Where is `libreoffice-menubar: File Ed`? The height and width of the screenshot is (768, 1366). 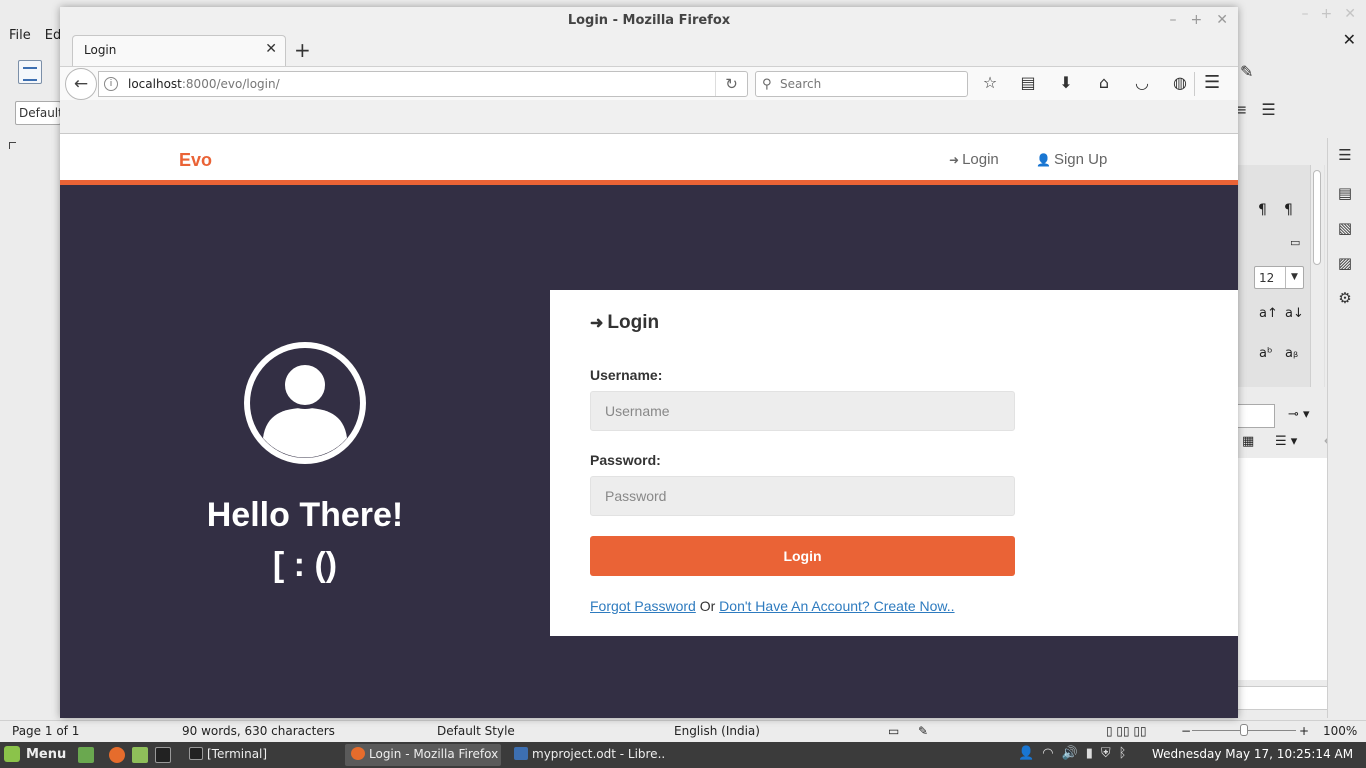
libreoffice-menubar: File Ed is located at coordinates (30, 39).